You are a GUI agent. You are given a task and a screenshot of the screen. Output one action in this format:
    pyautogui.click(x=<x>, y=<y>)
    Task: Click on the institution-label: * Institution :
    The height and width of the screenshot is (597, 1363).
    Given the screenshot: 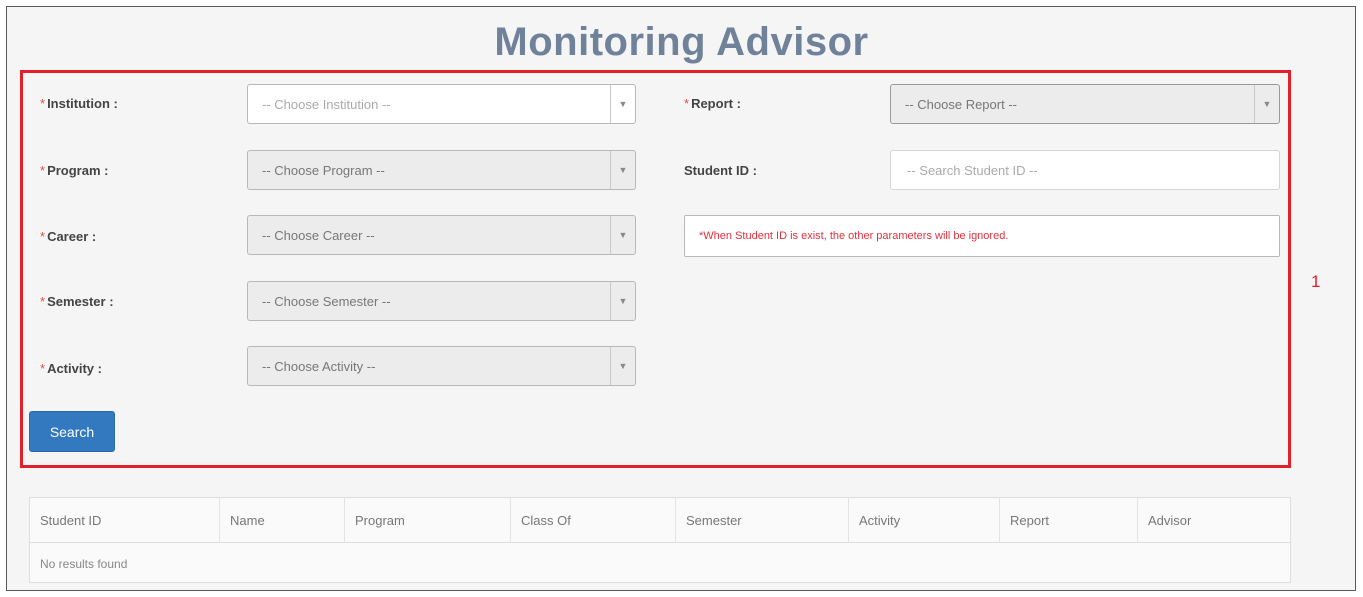 What is the action you would take?
    pyautogui.click(x=79, y=103)
    